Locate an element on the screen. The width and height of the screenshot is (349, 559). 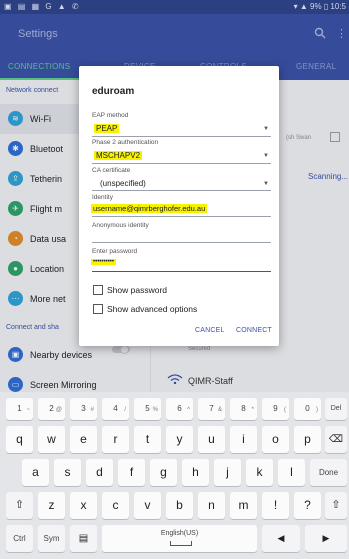
arrow-left-icon: ◀ is located at coordinates (281, 538).